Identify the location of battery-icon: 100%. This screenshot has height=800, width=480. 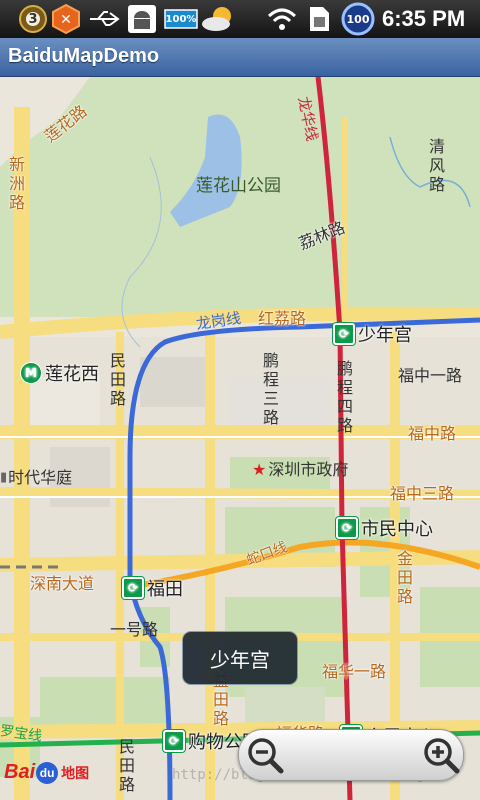
(181, 19).